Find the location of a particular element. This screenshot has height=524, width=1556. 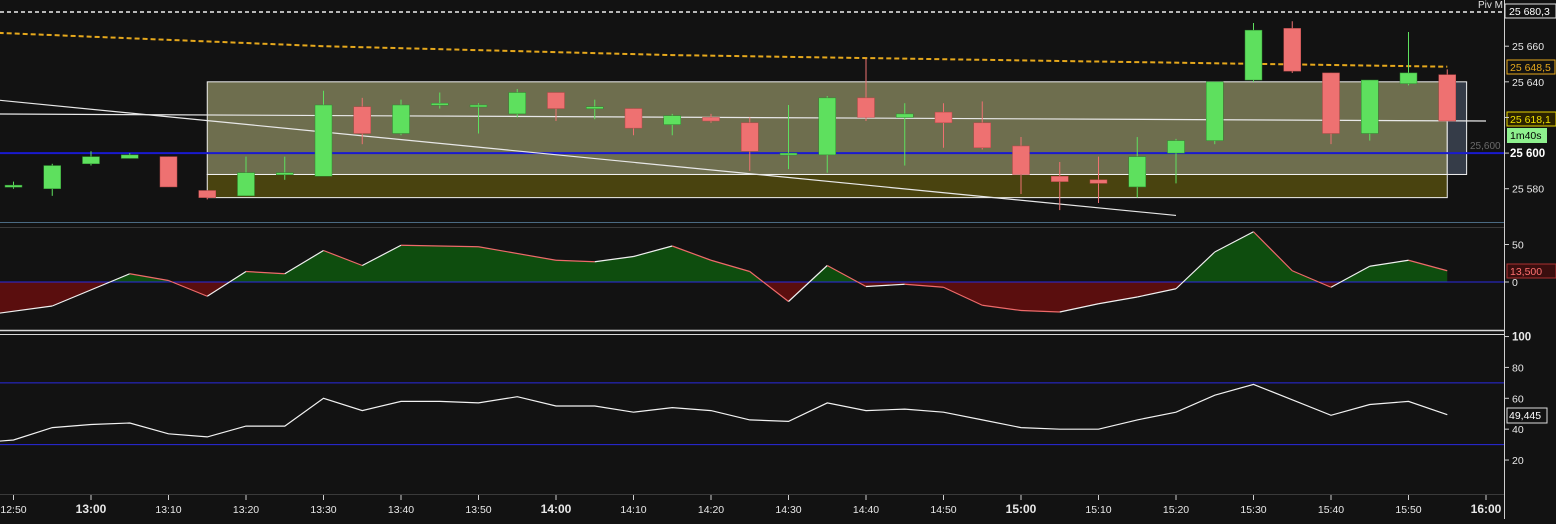

candle-15:40 is located at coordinates (1331, 108).